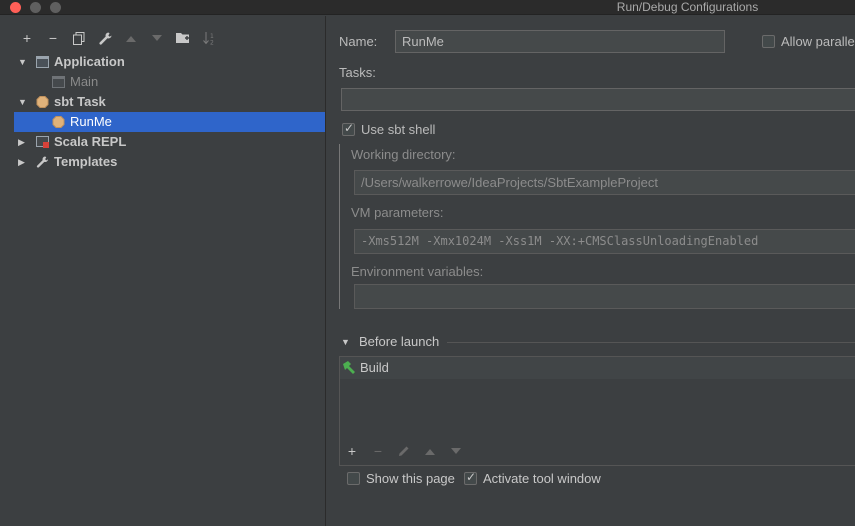  I want to click on move-task-down-button, so click(456, 451).